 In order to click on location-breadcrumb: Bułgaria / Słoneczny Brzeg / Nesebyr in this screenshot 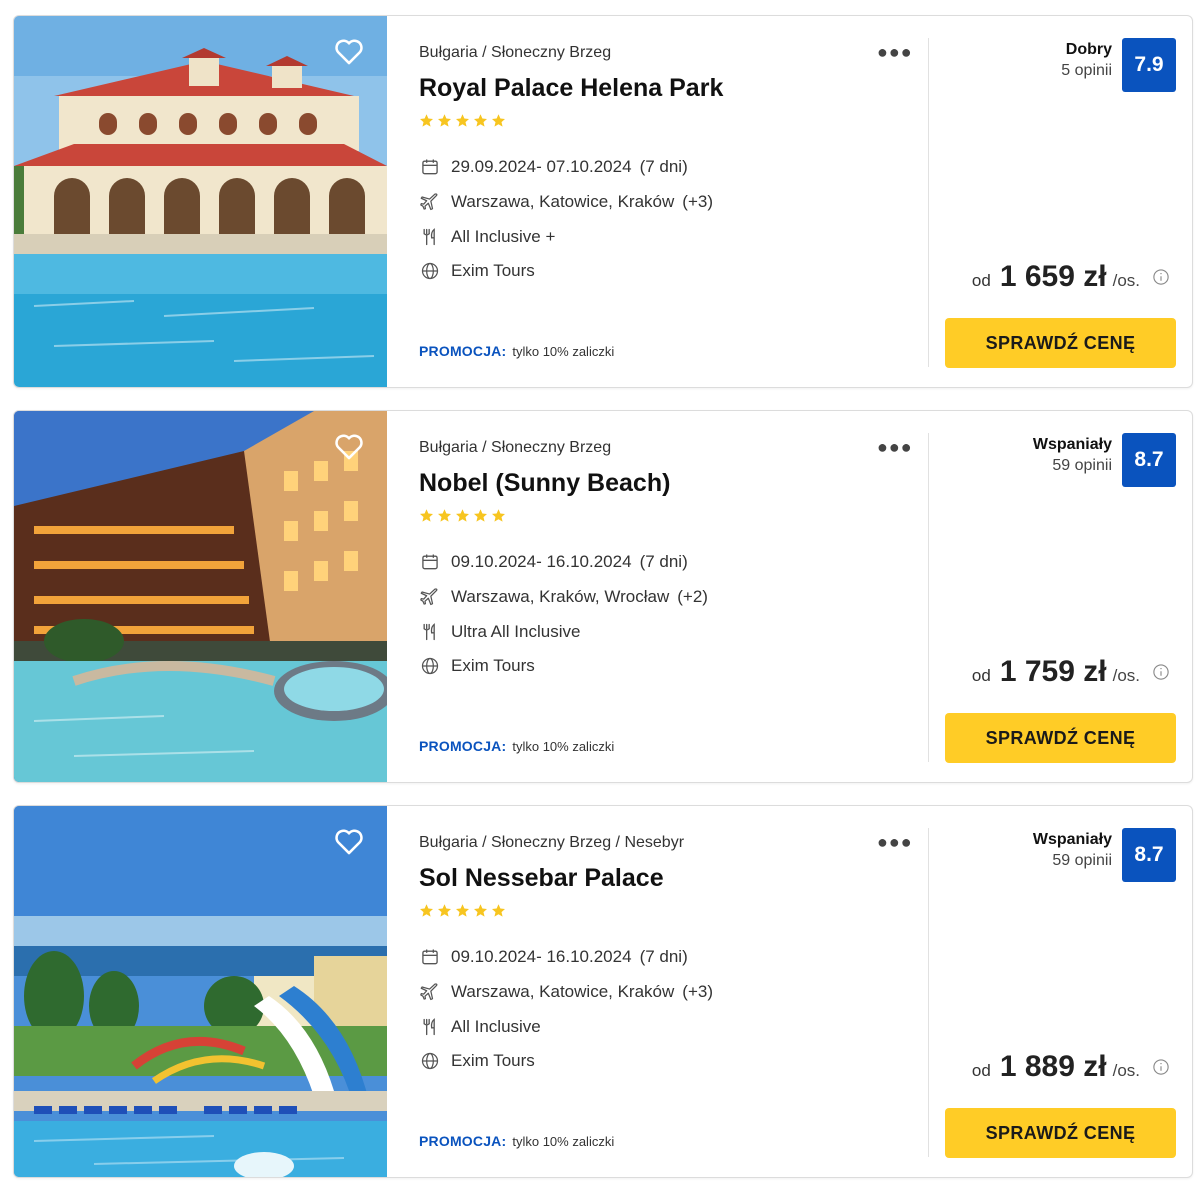, I will do `click(551, 843)`.